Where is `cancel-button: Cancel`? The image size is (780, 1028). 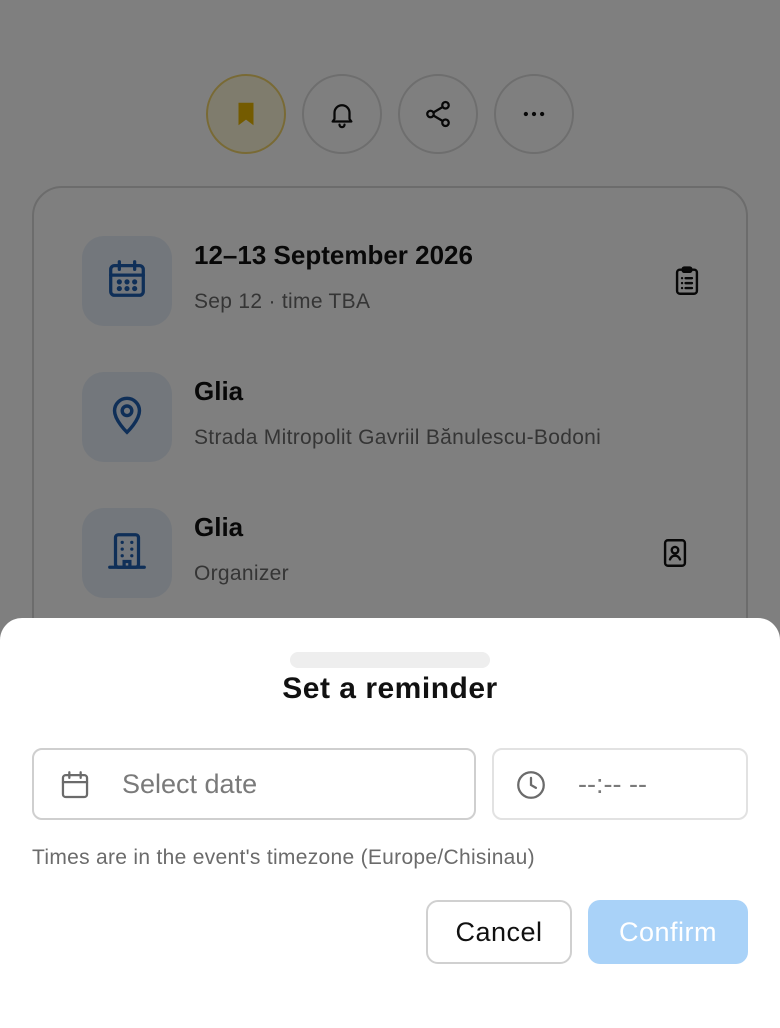 cancel-button: Cancel is located at coordinates (499, 932).